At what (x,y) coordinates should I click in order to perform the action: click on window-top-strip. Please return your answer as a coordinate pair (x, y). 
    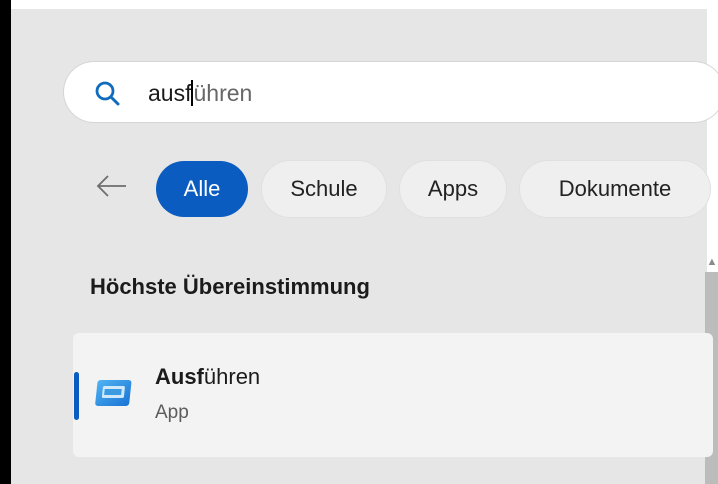
    Looking at the image, I should click on (364, 4).